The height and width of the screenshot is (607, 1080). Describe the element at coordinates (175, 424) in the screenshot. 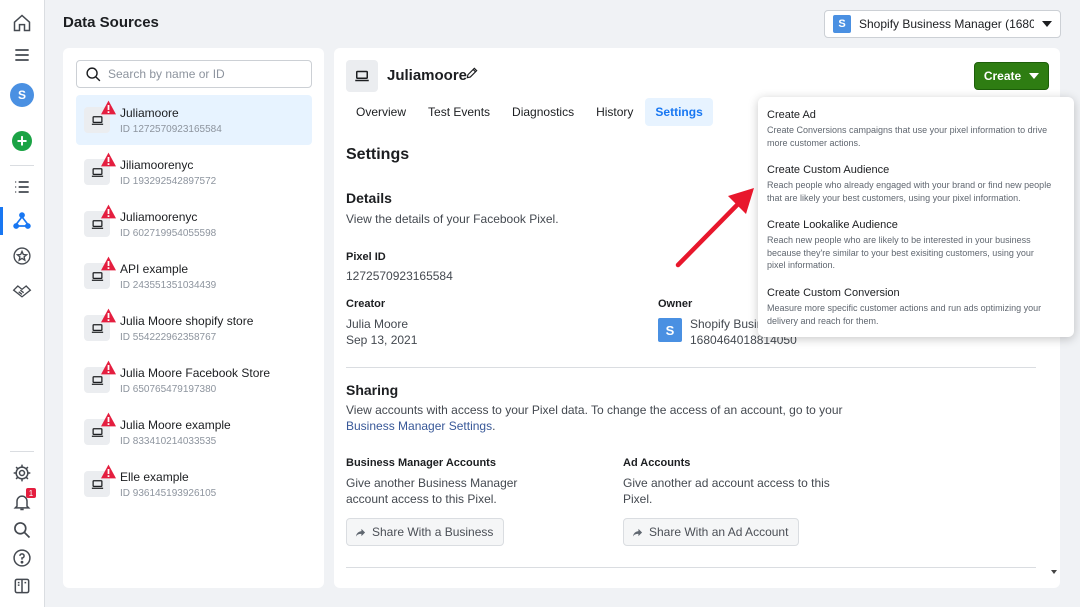

I see `source-name: Julia Moore example` at that location.